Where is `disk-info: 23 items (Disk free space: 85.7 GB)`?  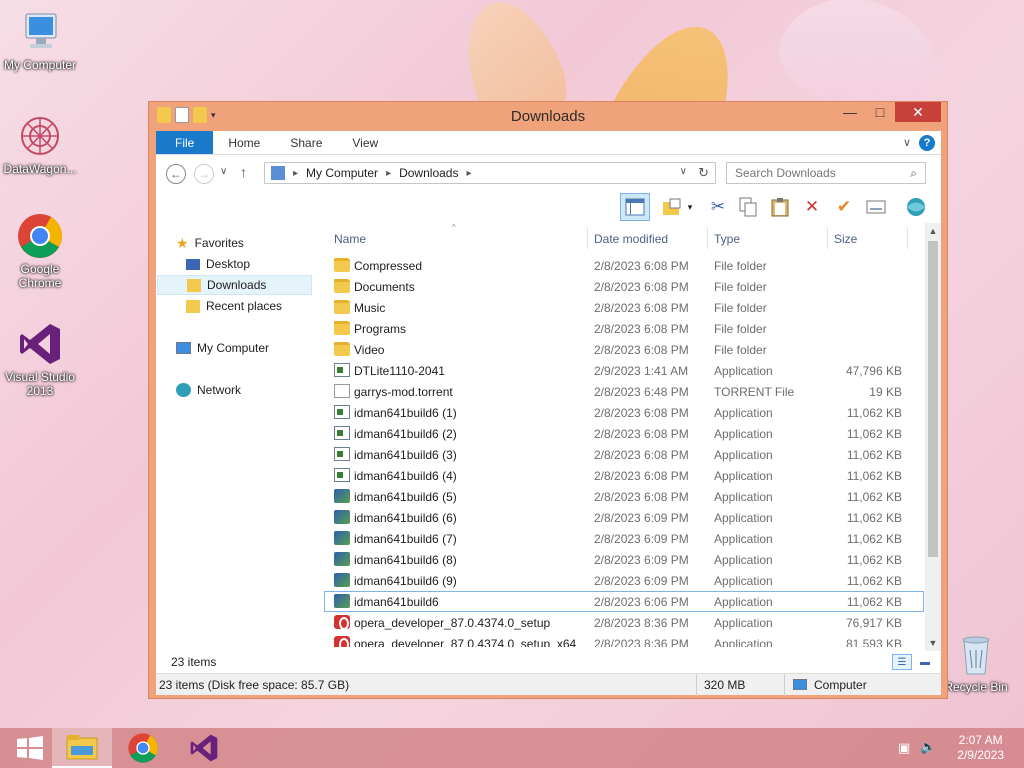
disk-info: 23 items (Disk free space: 85.7 GB) is located at coordinates (254, 685).